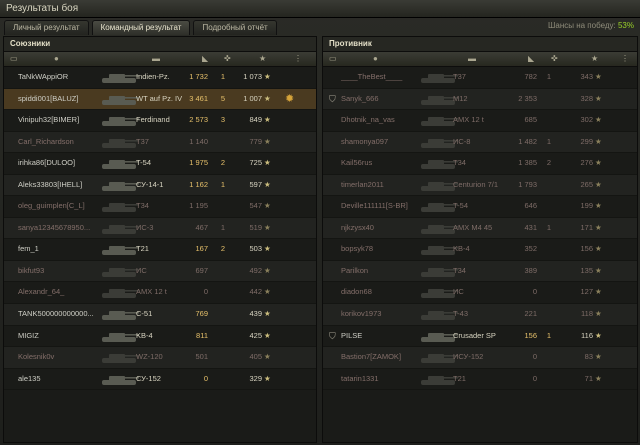  Describe the element at coordinates (160, 358) in the screenshot. I see `player-row: Kolesnik0v WZ-120 501 405 ★` at that location.